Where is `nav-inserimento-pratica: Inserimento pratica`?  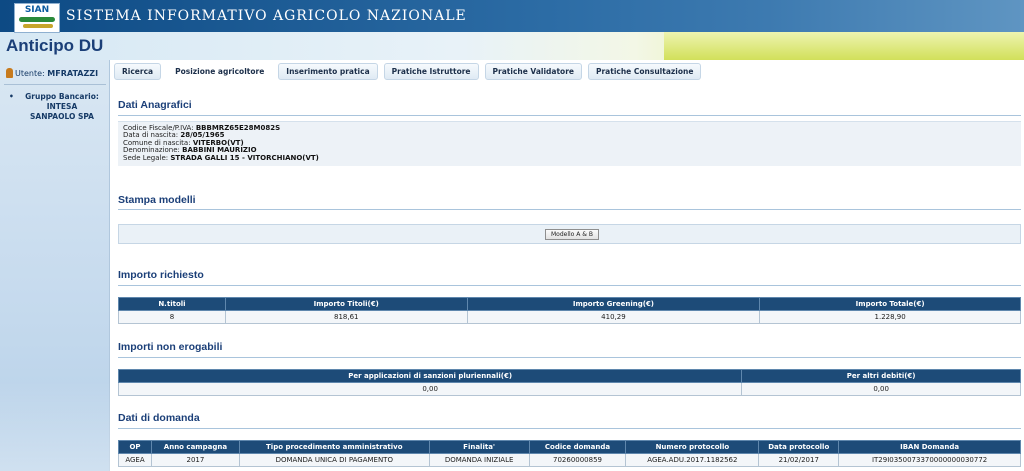 nav-inserimento-pratica: Inserimento pratica is located at coordinates (328, 71).